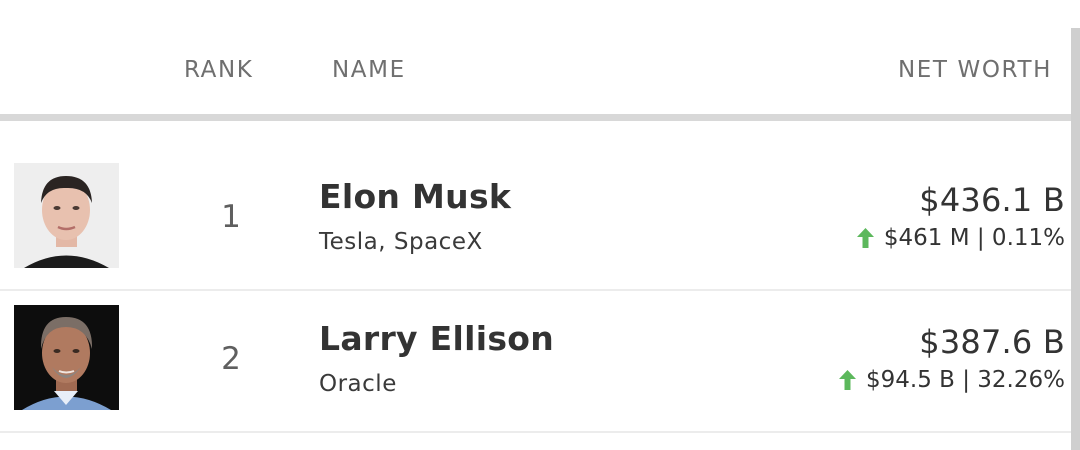 The height and width of the screenshot is (450, 1080). What do you see at coordinates (369, 70) in the screenshot?
I see `column-header-name: NAME` at bounding box center [369, 70].